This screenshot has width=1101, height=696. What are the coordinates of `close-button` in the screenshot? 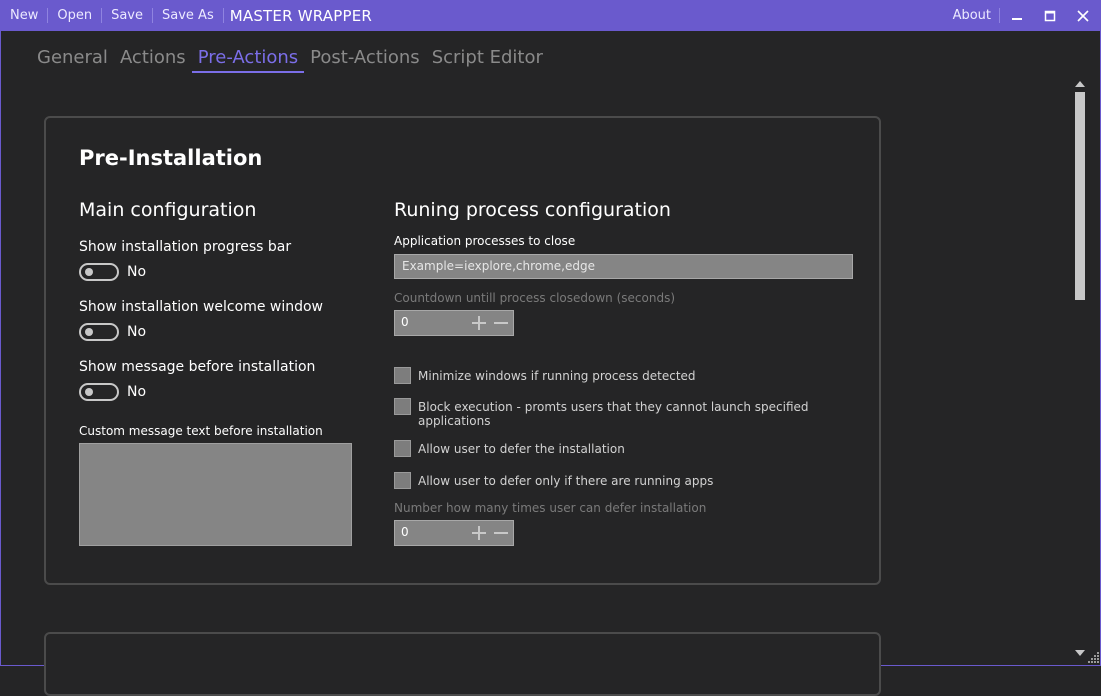 It's located at (1082, 15).